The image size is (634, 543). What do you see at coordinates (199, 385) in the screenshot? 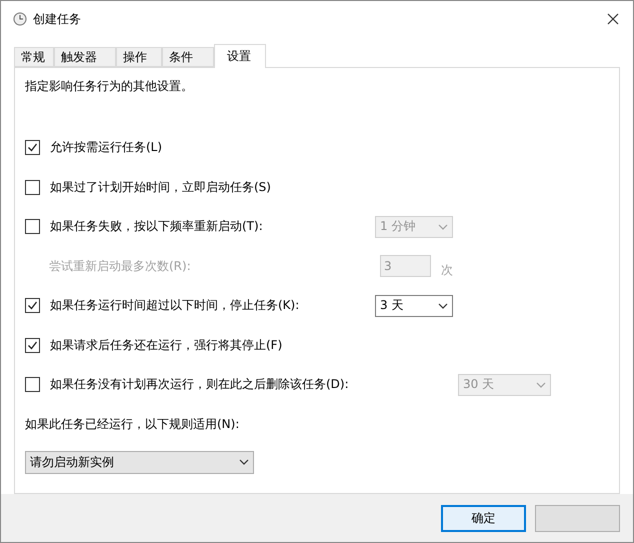
I see `option-label: 如果任务没有计划再次运行，则在此之后删除该任务(D):` at bounding box center [199, 385].